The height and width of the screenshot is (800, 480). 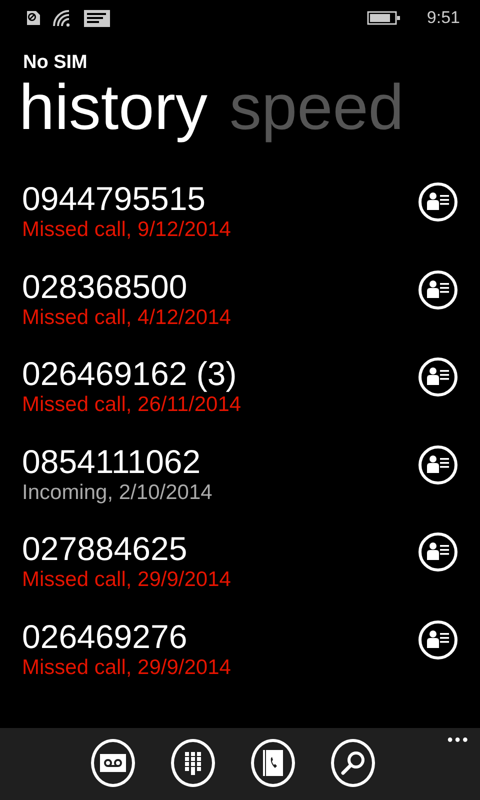 What do you see at coordinates (383, 18) in the screenshot?
I see `battery-icon` at bounding box center [383, 18].